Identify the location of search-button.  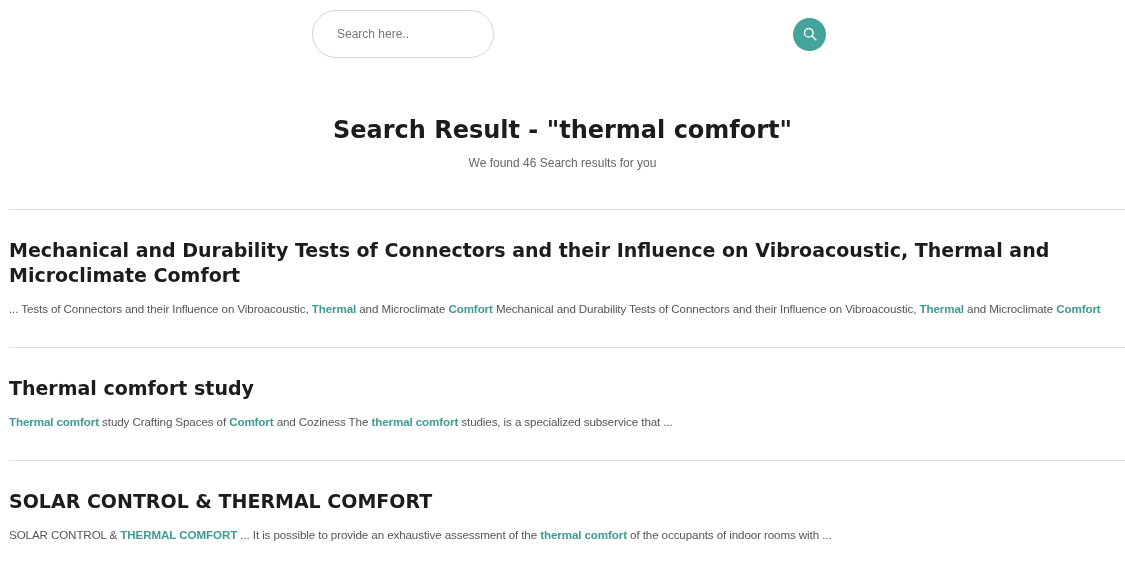
(809, 34).